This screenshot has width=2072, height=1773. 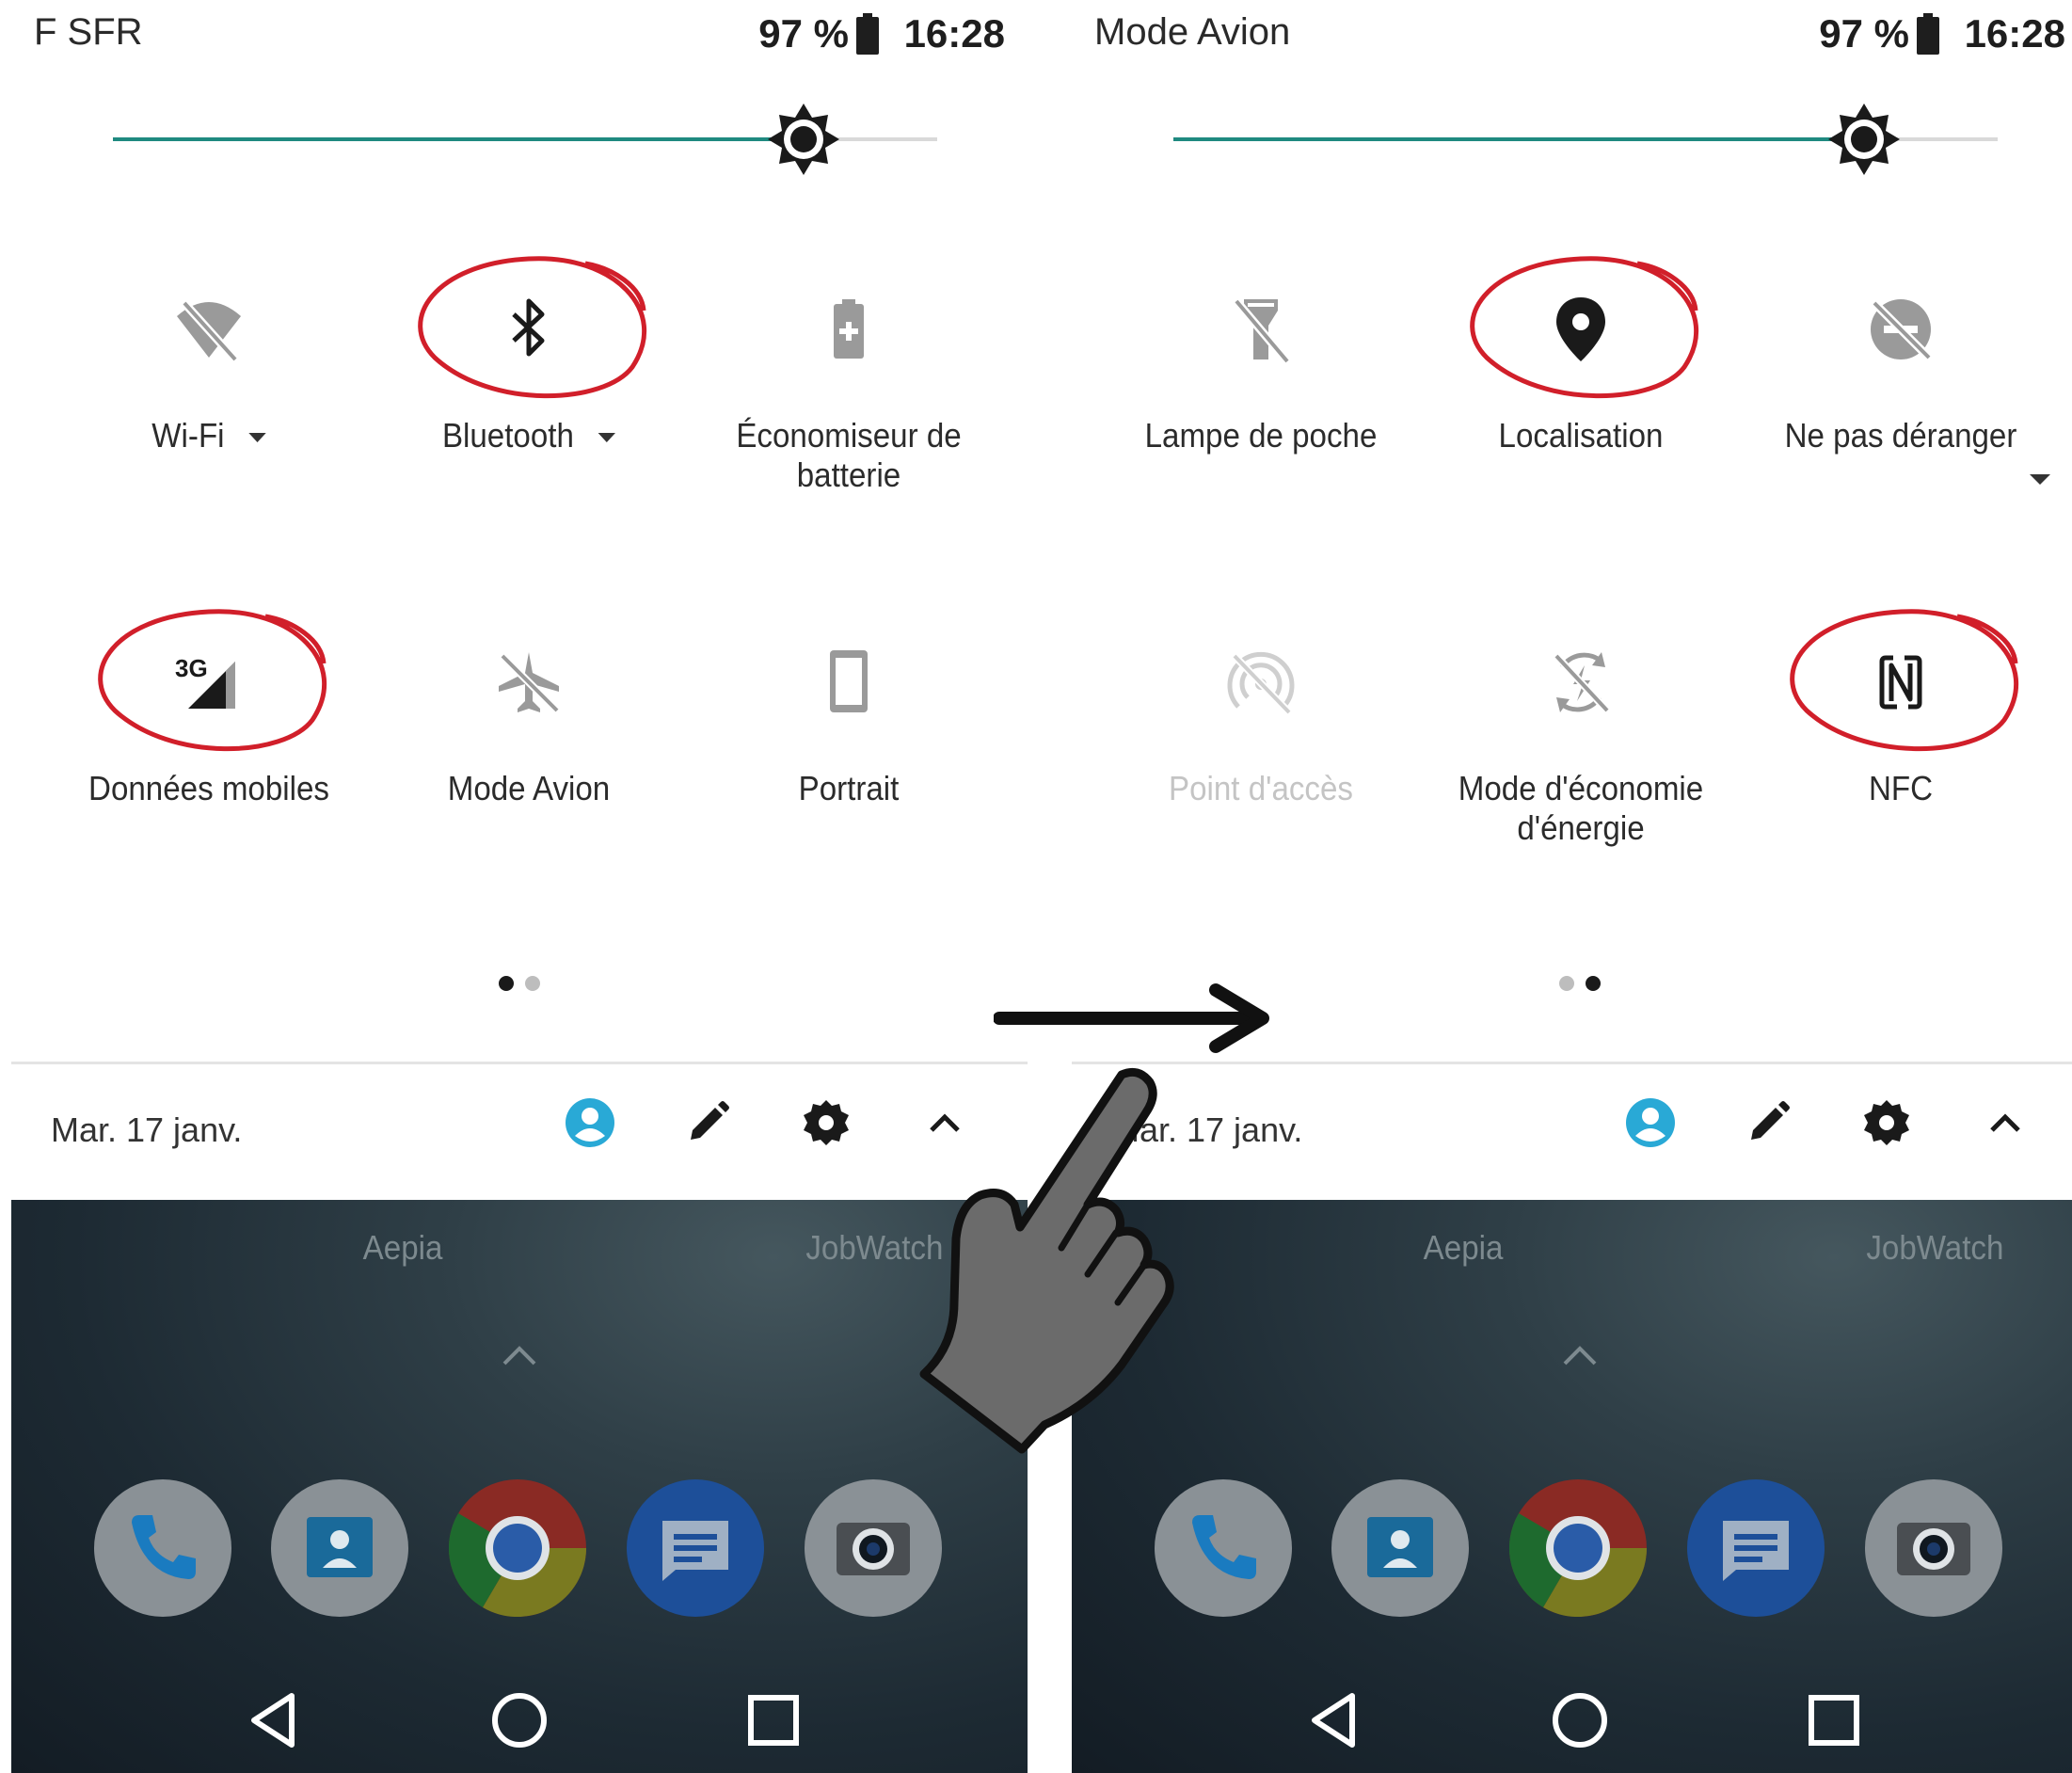 What do you see at coordinates (88, 32) in the screenshot?
I see `carrier-label: F SFR` at bounding box center [88, 32].